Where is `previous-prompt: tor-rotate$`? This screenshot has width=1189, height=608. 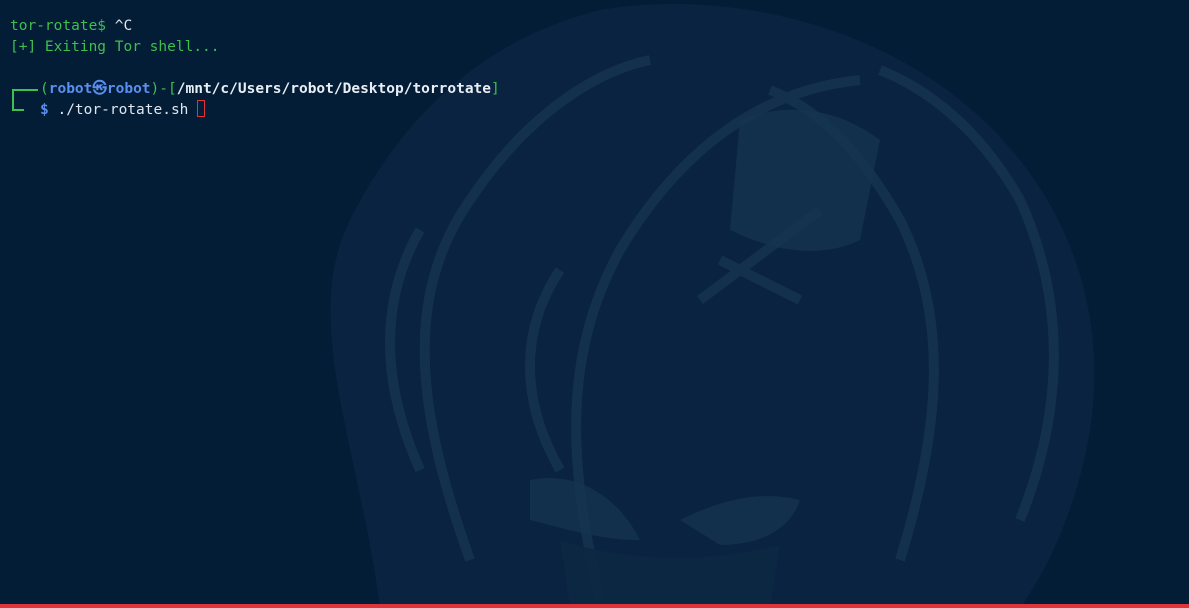
previous-prompt: tor-rotate$ is located at coordinates (58, 26).